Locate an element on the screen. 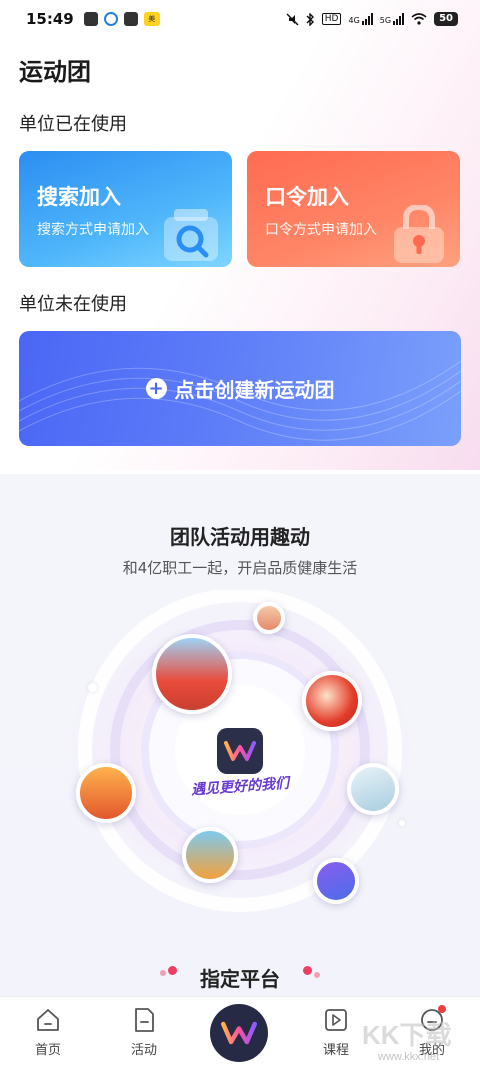 This screenshot has height=1070, width=480. signal-4g: 4G is located at coordinates (360, 19).